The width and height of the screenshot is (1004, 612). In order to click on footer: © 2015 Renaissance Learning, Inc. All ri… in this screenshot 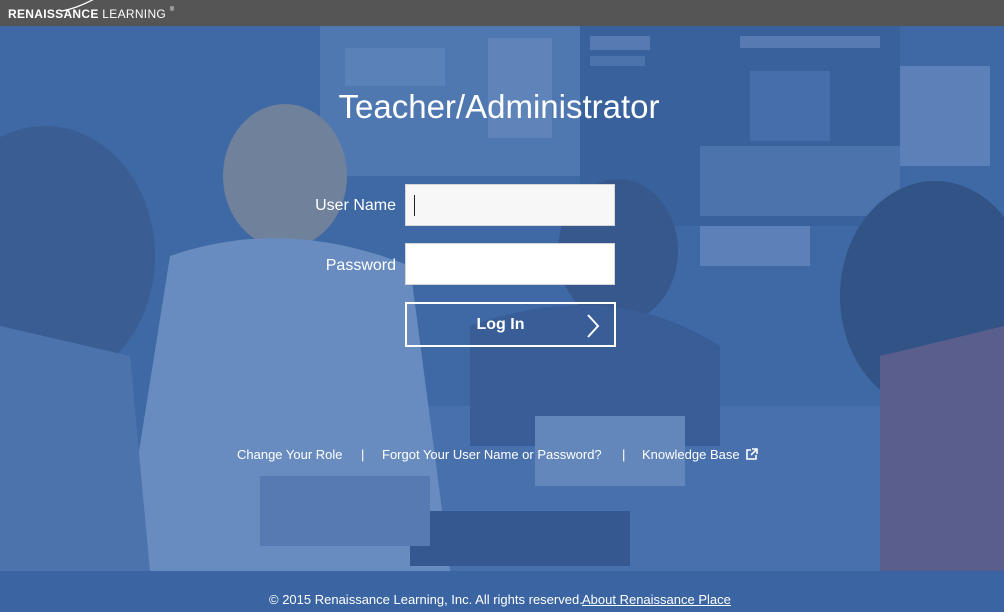, I will do `click(502, 591)`.